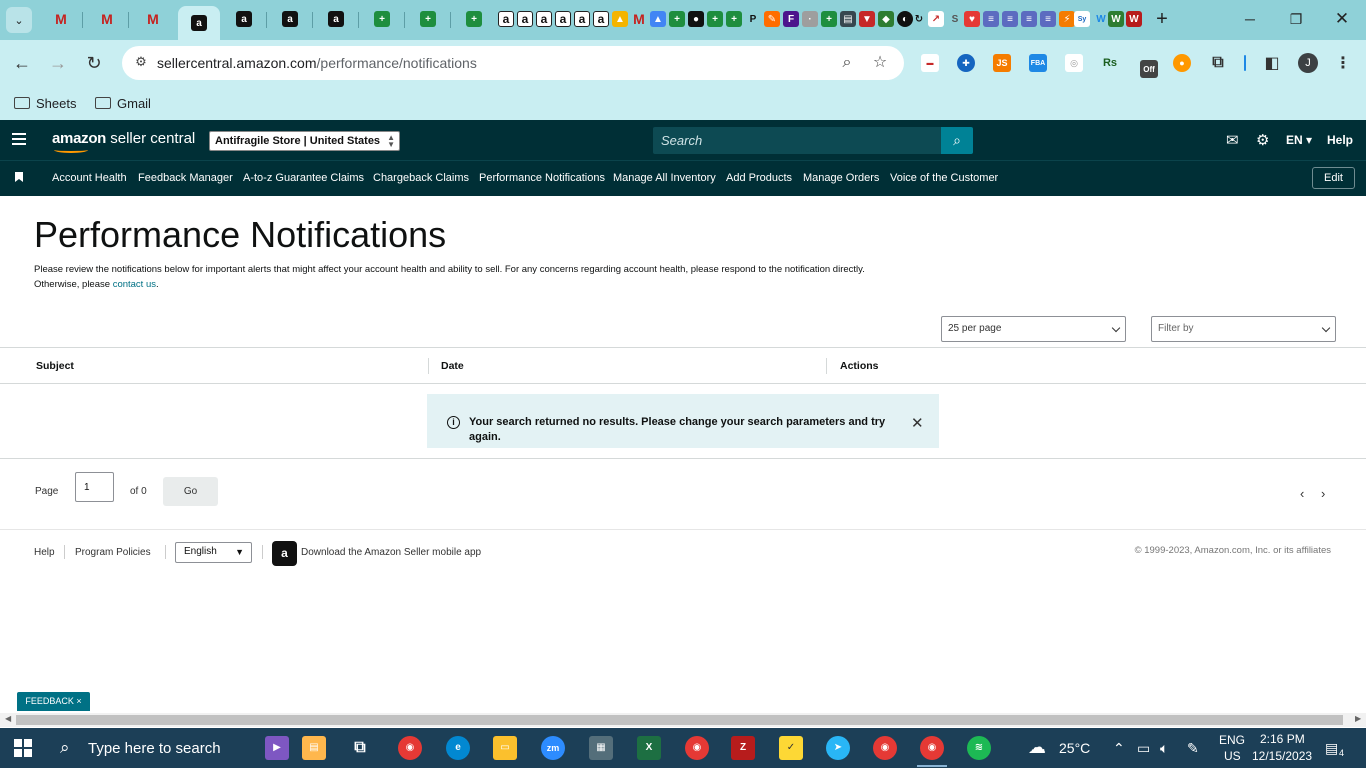  Describe the element at coordinates (791, 19) in the screenshot. I see `fedex-tab-icon: F` at that location.